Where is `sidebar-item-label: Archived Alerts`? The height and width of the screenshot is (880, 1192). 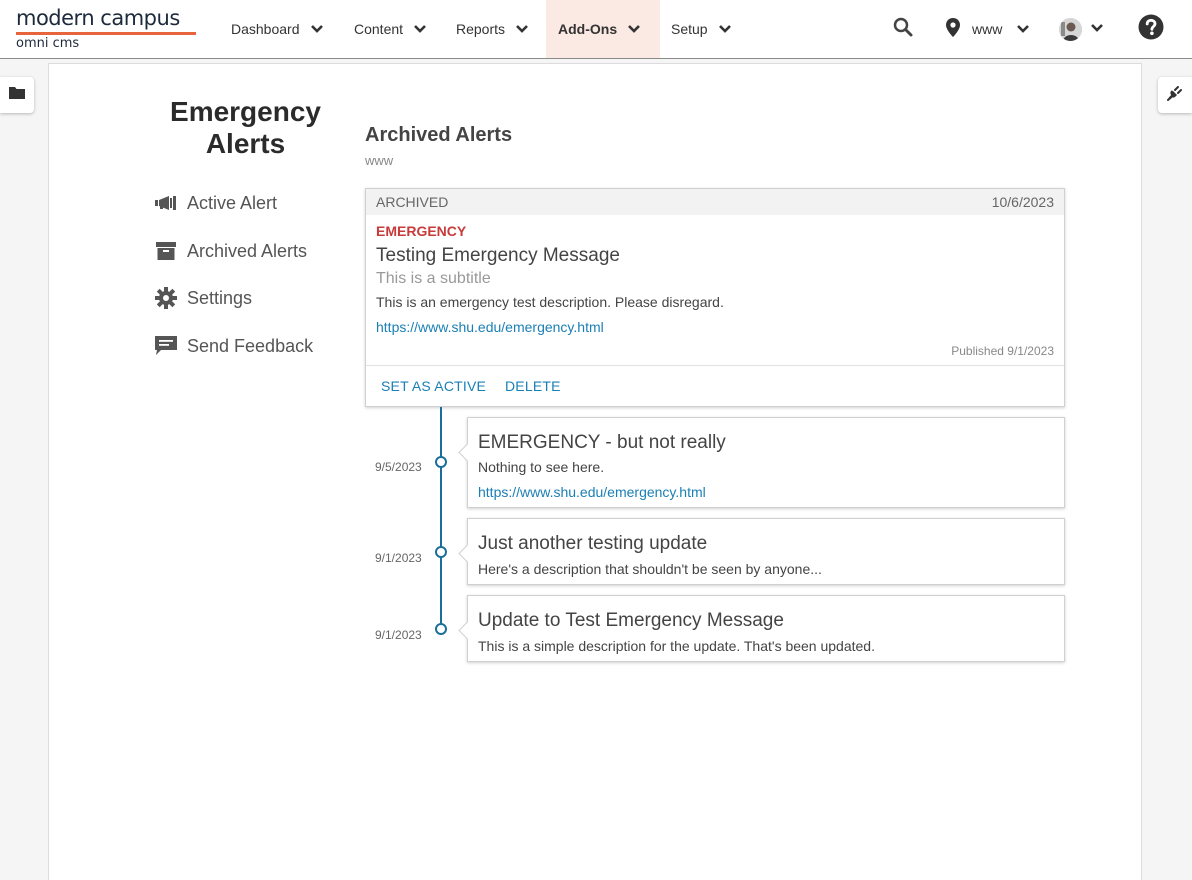
sidebar-item-label: Archived Alerts is located at coordinates (247, 250).